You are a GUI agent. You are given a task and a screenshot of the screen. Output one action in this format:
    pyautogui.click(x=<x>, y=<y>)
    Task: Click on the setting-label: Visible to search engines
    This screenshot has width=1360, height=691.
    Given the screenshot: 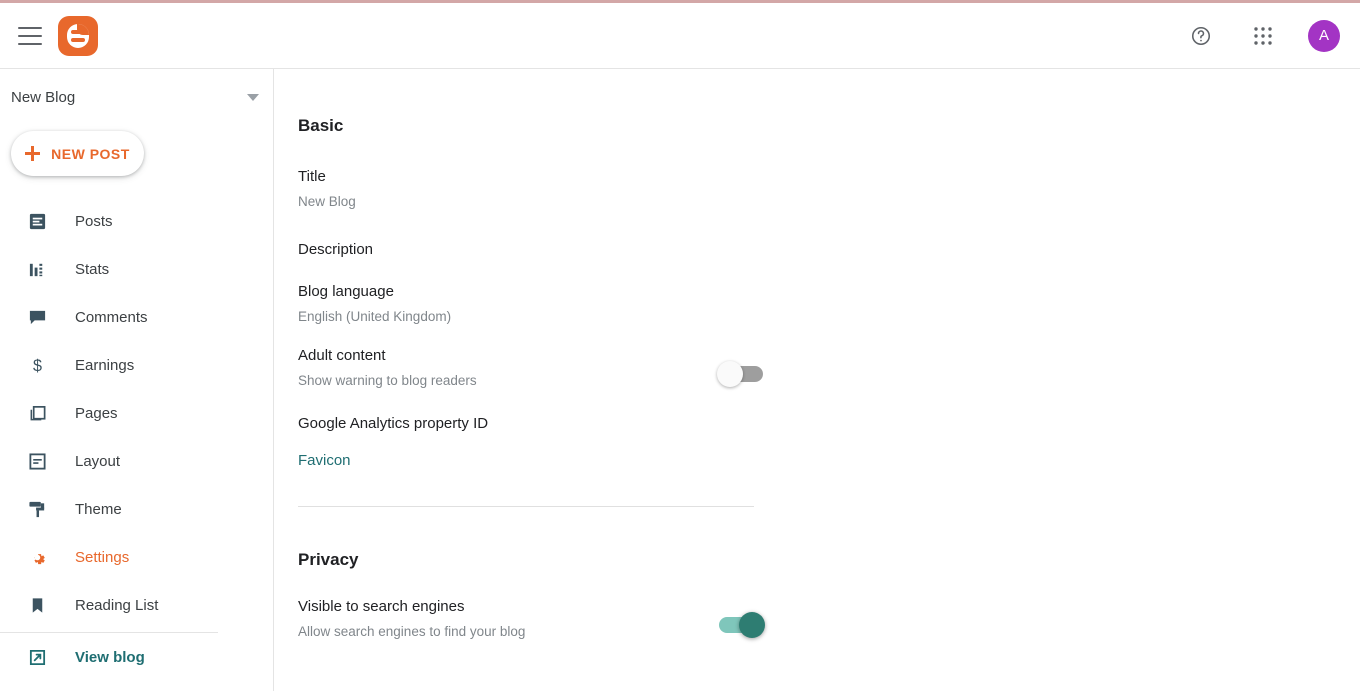 What is the action you would take?
    pyautogui.click(x=381, y=606)
    